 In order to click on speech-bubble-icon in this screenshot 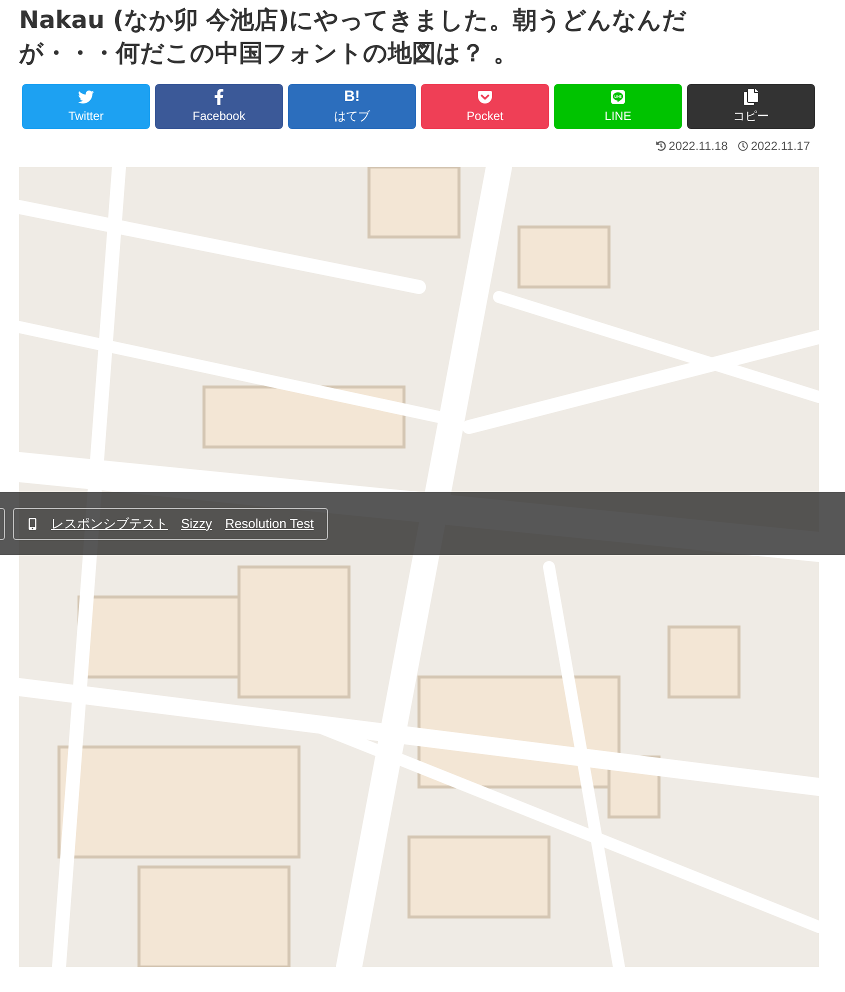, I will do `click(618, 96)`.